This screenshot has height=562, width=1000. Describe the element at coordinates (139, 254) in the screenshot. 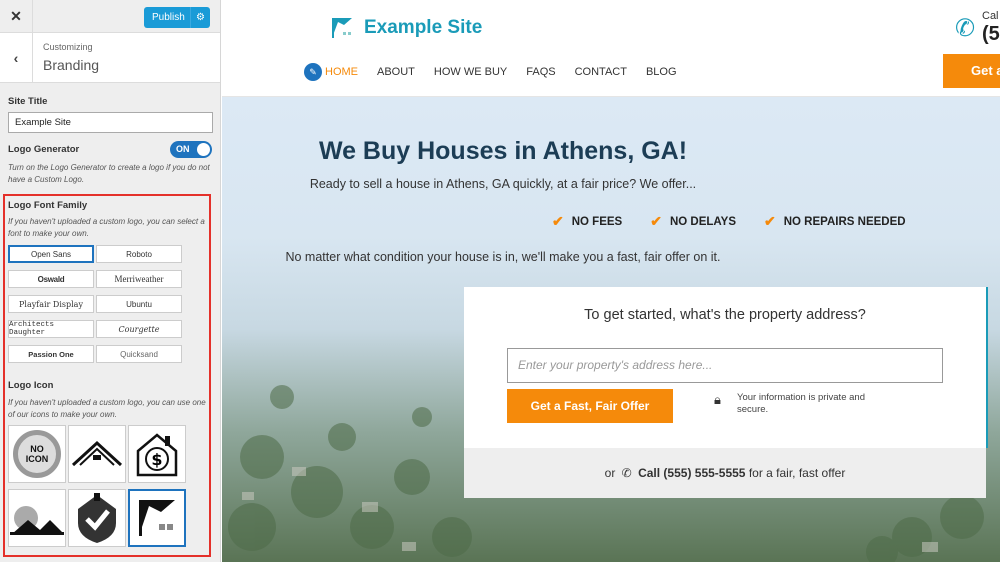

I see `font-option-roboto: Roboto` at that location.